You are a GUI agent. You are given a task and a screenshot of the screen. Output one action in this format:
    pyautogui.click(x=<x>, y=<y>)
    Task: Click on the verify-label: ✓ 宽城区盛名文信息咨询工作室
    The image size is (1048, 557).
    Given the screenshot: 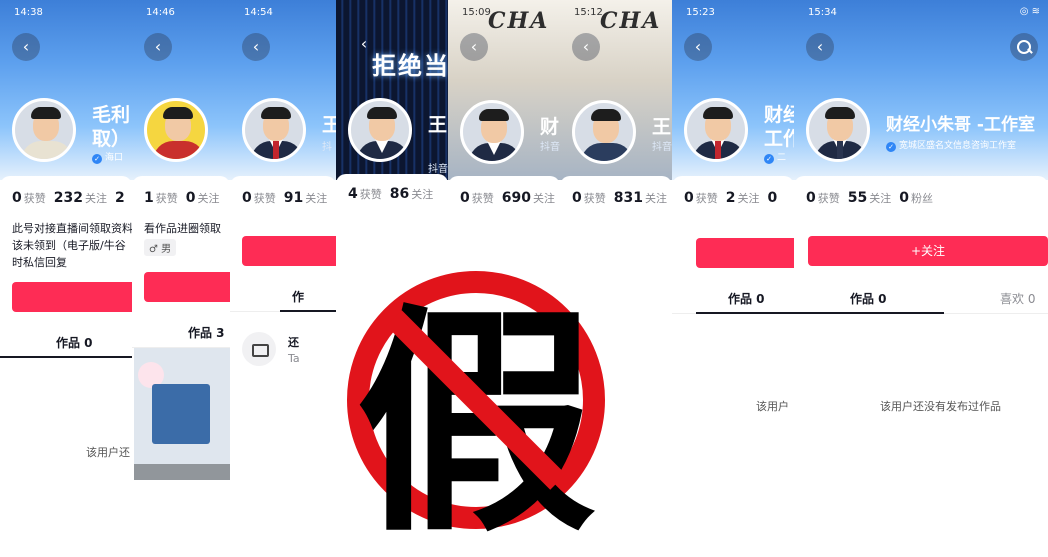 What is the action you would take?
    pyautogui.click(x=951, y=145)
    